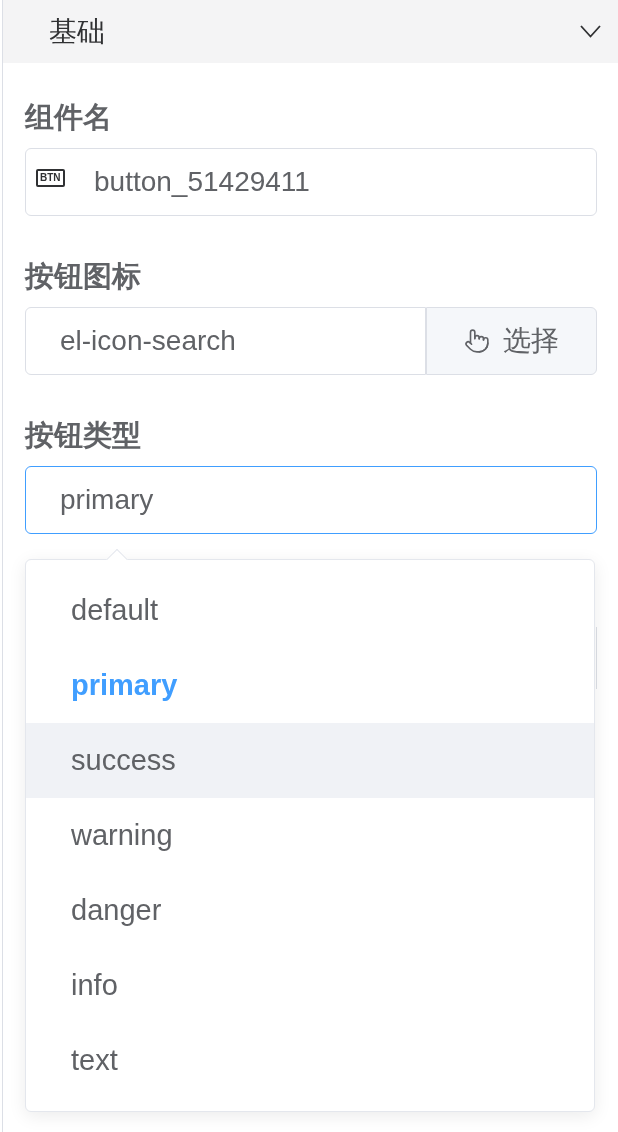 This screenshot has width=618, height=1132. I want to click on field-label: 按钮类型, so click(83, 435).